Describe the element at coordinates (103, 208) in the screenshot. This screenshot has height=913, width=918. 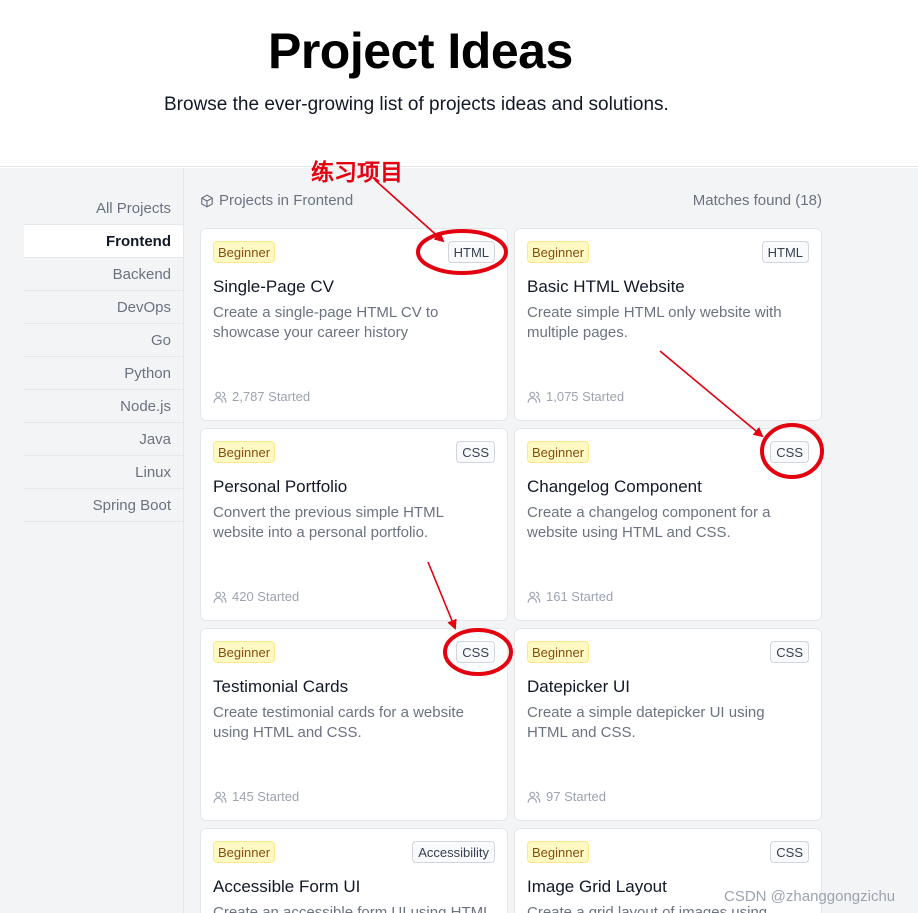
I see `sidebar-item-all-projects: All Projects` at that location.